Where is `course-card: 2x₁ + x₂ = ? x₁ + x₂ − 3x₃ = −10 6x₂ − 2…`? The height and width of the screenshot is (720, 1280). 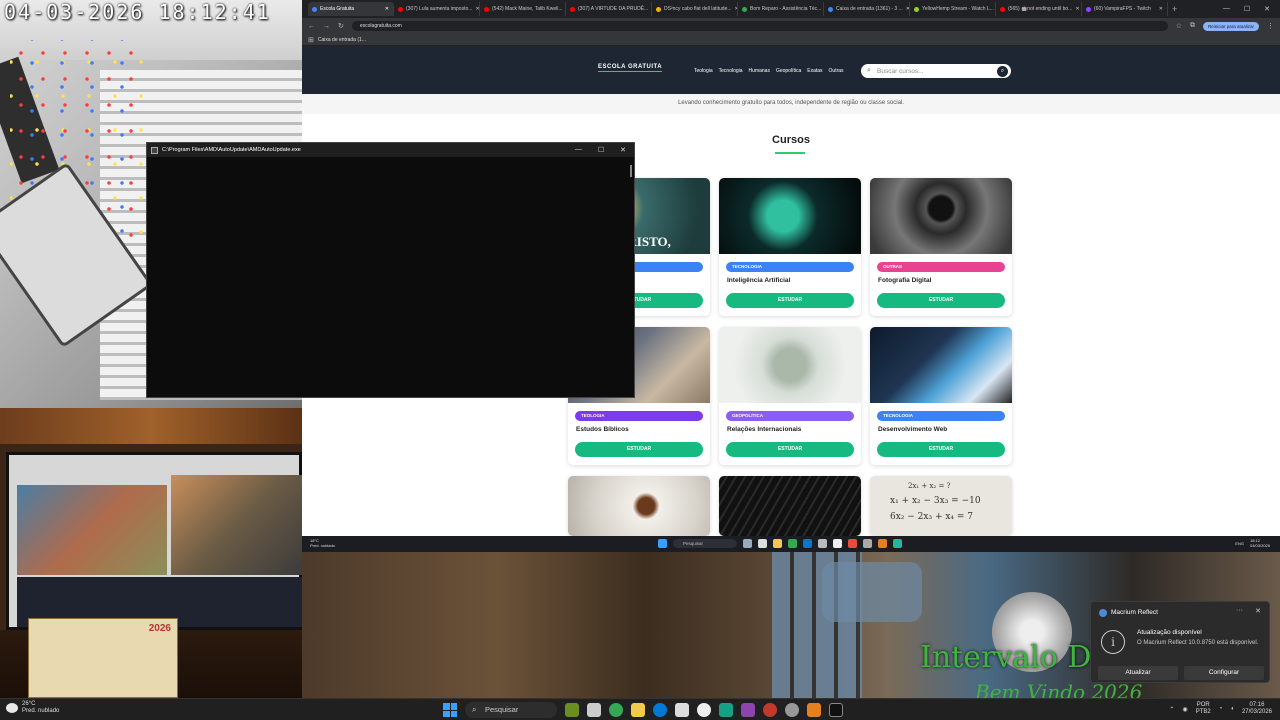 course-card: 2x₁ + x₂ = ? x₁ + x₂ − 3x₃ = −10 6x₂ − 2… is located at coordinates (941, 506).